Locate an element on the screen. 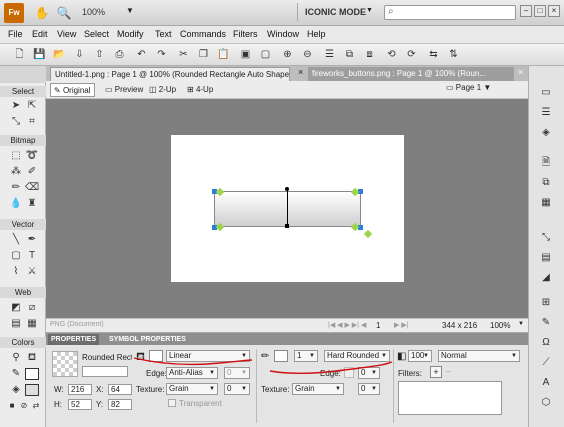  annotation-underline-stroke is located at coordinates (331, 368).